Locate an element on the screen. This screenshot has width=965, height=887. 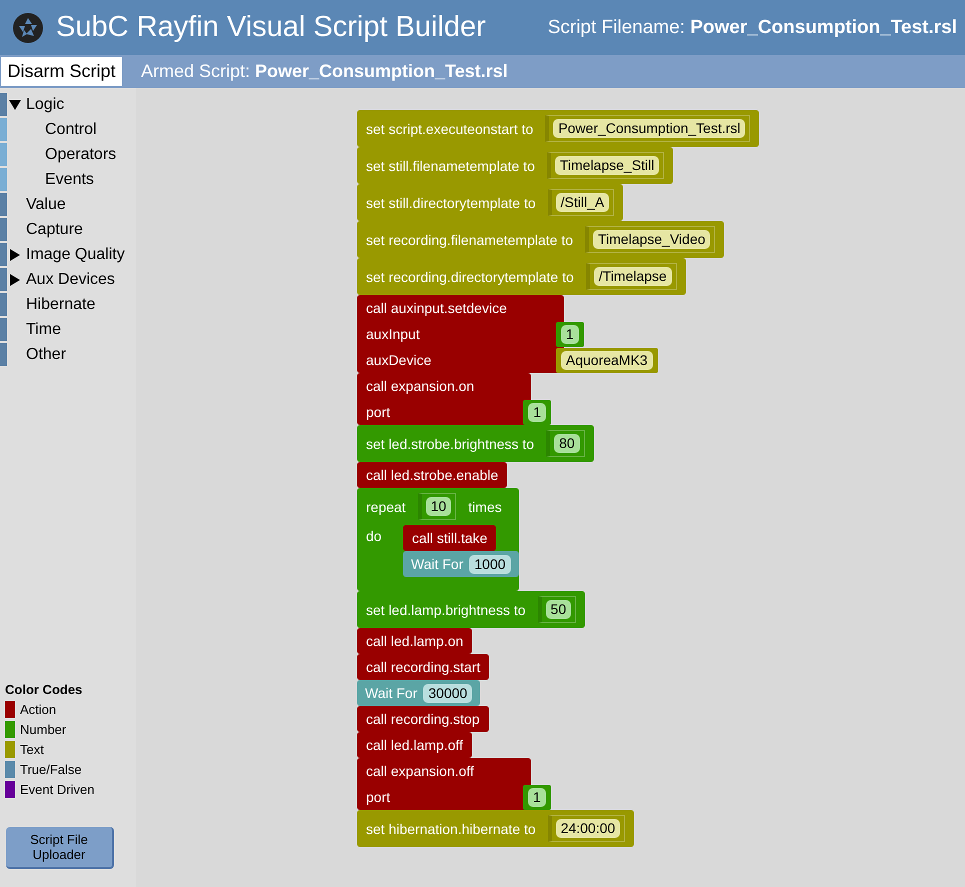
value-block: AquoreaMK3 is located at coordinates (607, 360).